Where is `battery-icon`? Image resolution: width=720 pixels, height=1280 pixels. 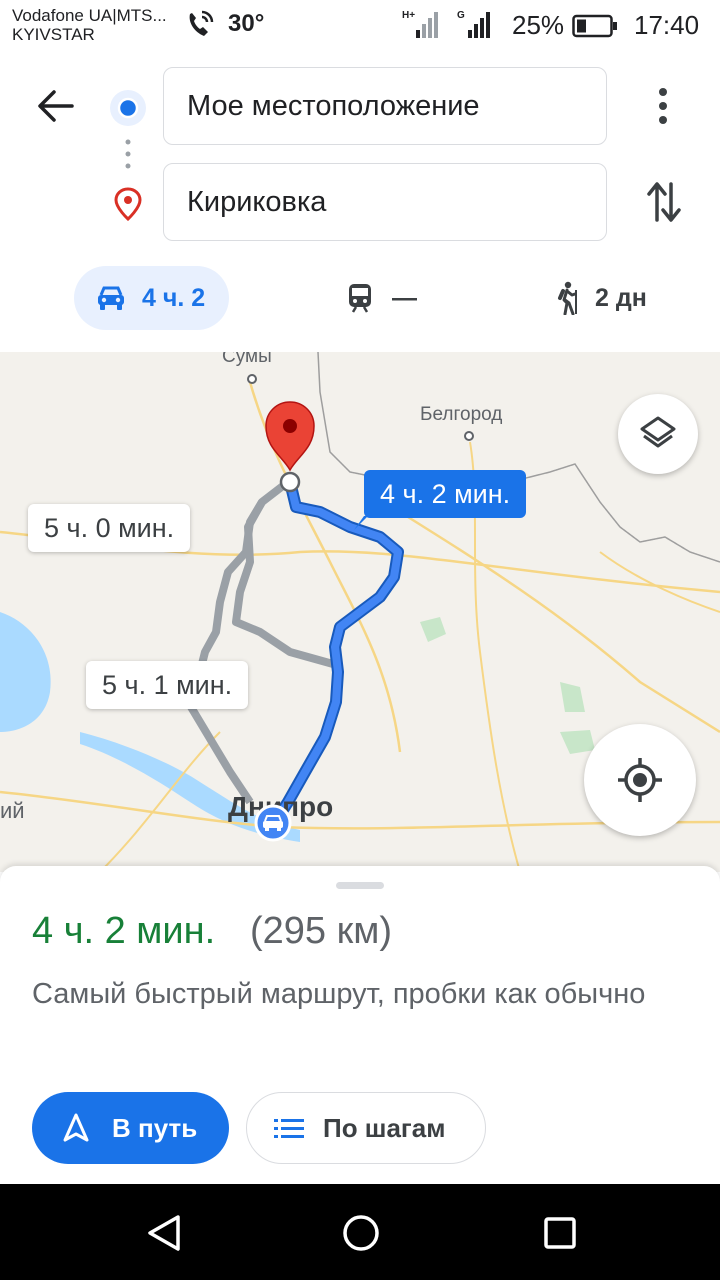 battery-icon is located at coordinates (594, 26).